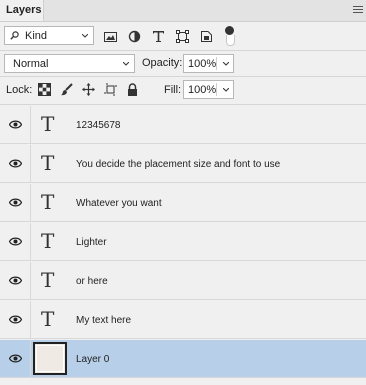 The width and height of the screenshot is (366, 385). I want to click on layers-tab-label: Layers, so click(24, 10).